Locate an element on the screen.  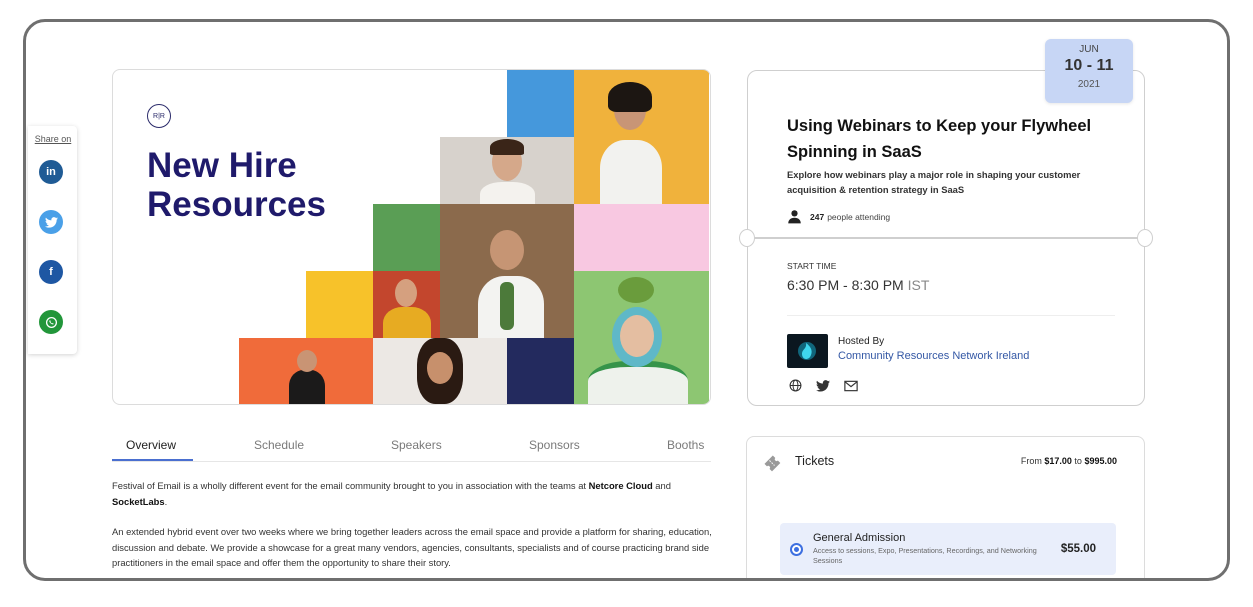
banner-title: New Hire Resources is located at coordinates (236, 185).